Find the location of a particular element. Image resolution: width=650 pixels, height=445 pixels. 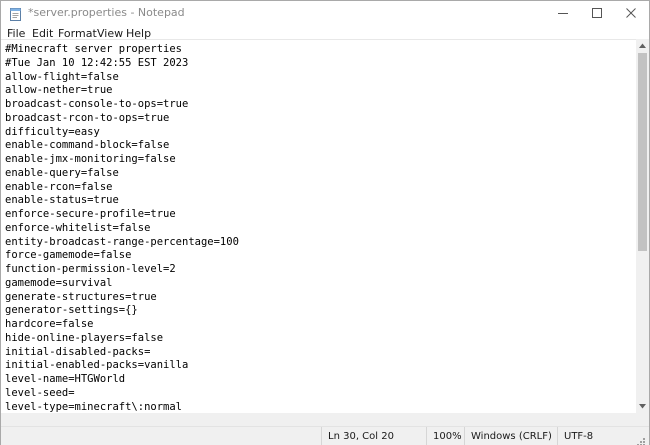

text-line: function-permission-level=2 is located at coordinates (90, 269).